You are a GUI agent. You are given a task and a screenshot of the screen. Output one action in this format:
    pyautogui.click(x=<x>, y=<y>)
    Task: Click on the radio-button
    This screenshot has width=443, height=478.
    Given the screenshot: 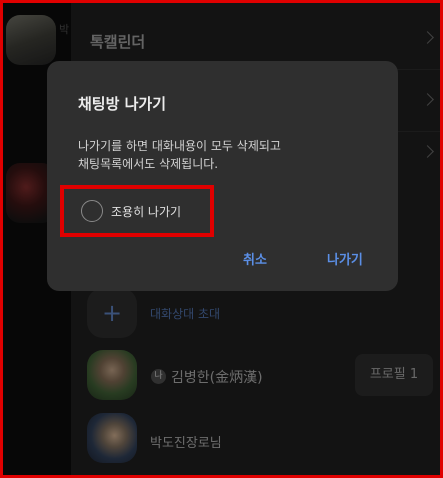 What is the action you would take?
    pyautogui.click(x=92, y=211)
    